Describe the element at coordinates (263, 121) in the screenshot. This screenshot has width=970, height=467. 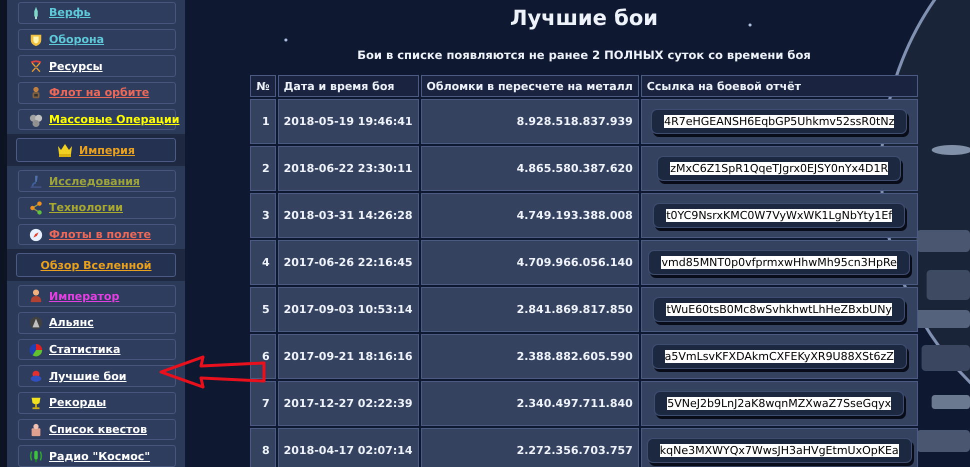
I see `table-cell: 1` at that location.